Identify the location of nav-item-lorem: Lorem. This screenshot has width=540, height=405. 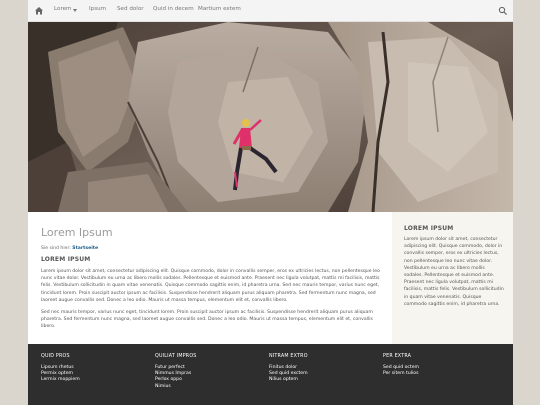
(63, 9).